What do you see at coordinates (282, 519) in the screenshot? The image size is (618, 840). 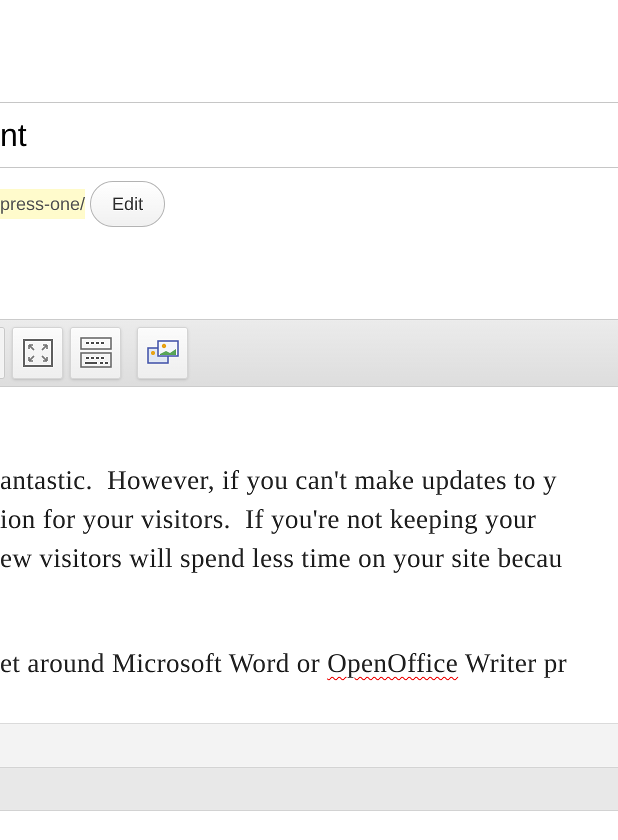 I see `paragraph-text: antastic. However, if you can't make updates to y ion for your visitors. If you're not keeping your ew visitors will spend less time on your site becau` at bounding box center [282, 519].